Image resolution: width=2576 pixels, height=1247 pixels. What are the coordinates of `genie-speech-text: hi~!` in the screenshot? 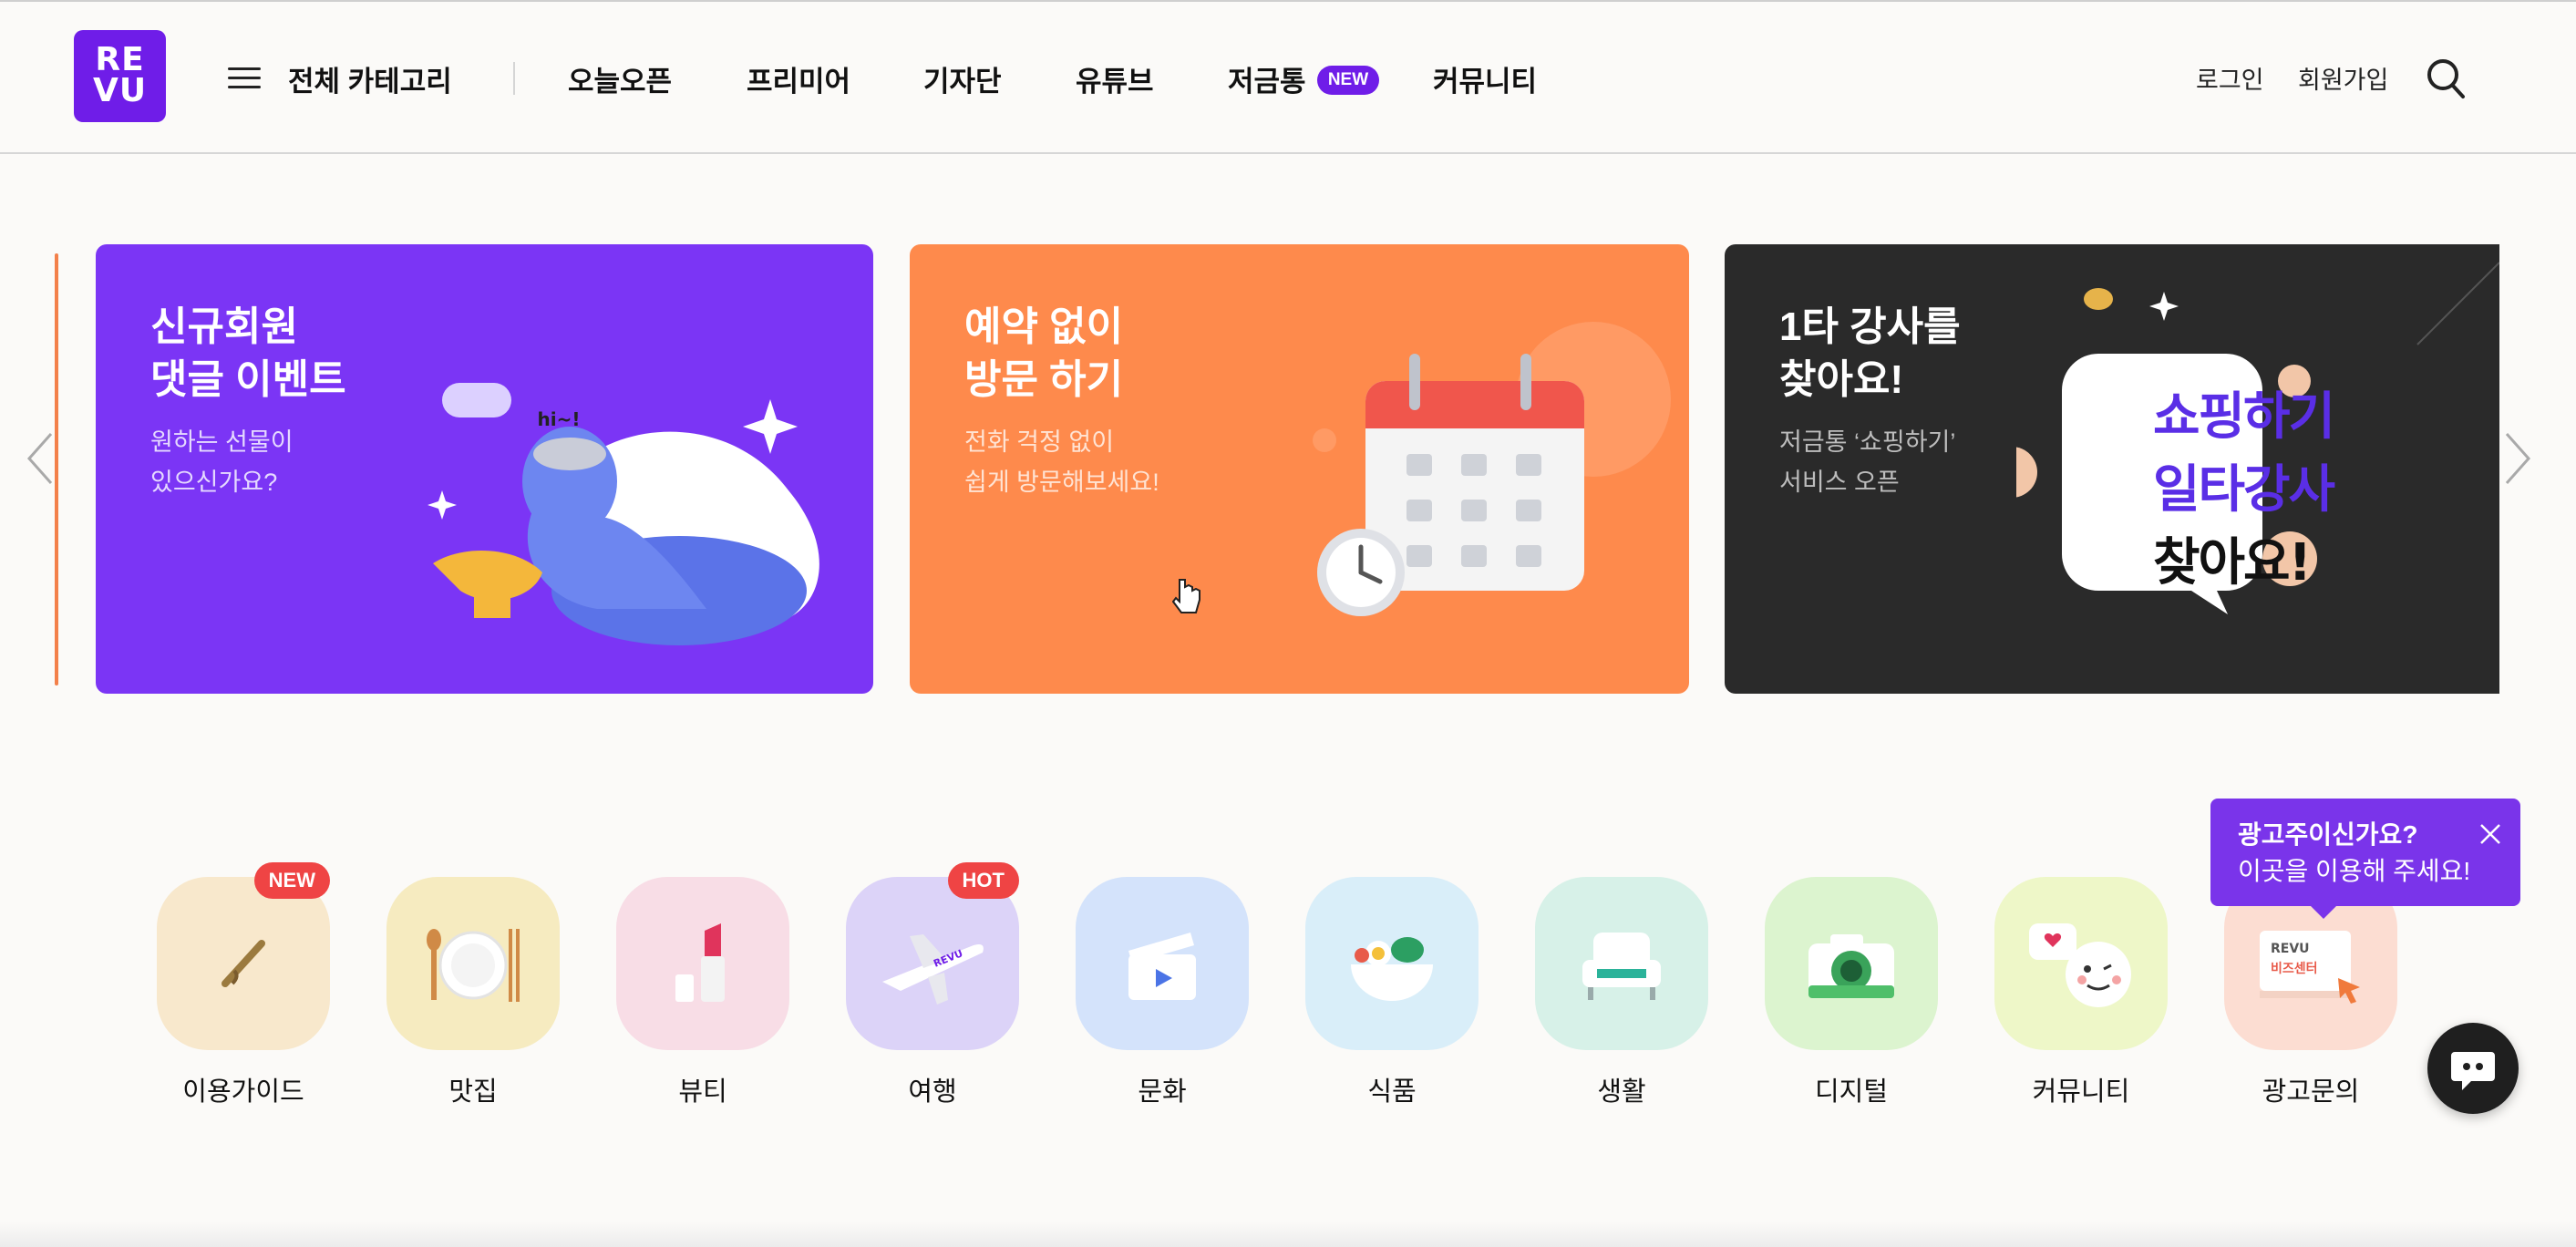 It's located at (559, 419).